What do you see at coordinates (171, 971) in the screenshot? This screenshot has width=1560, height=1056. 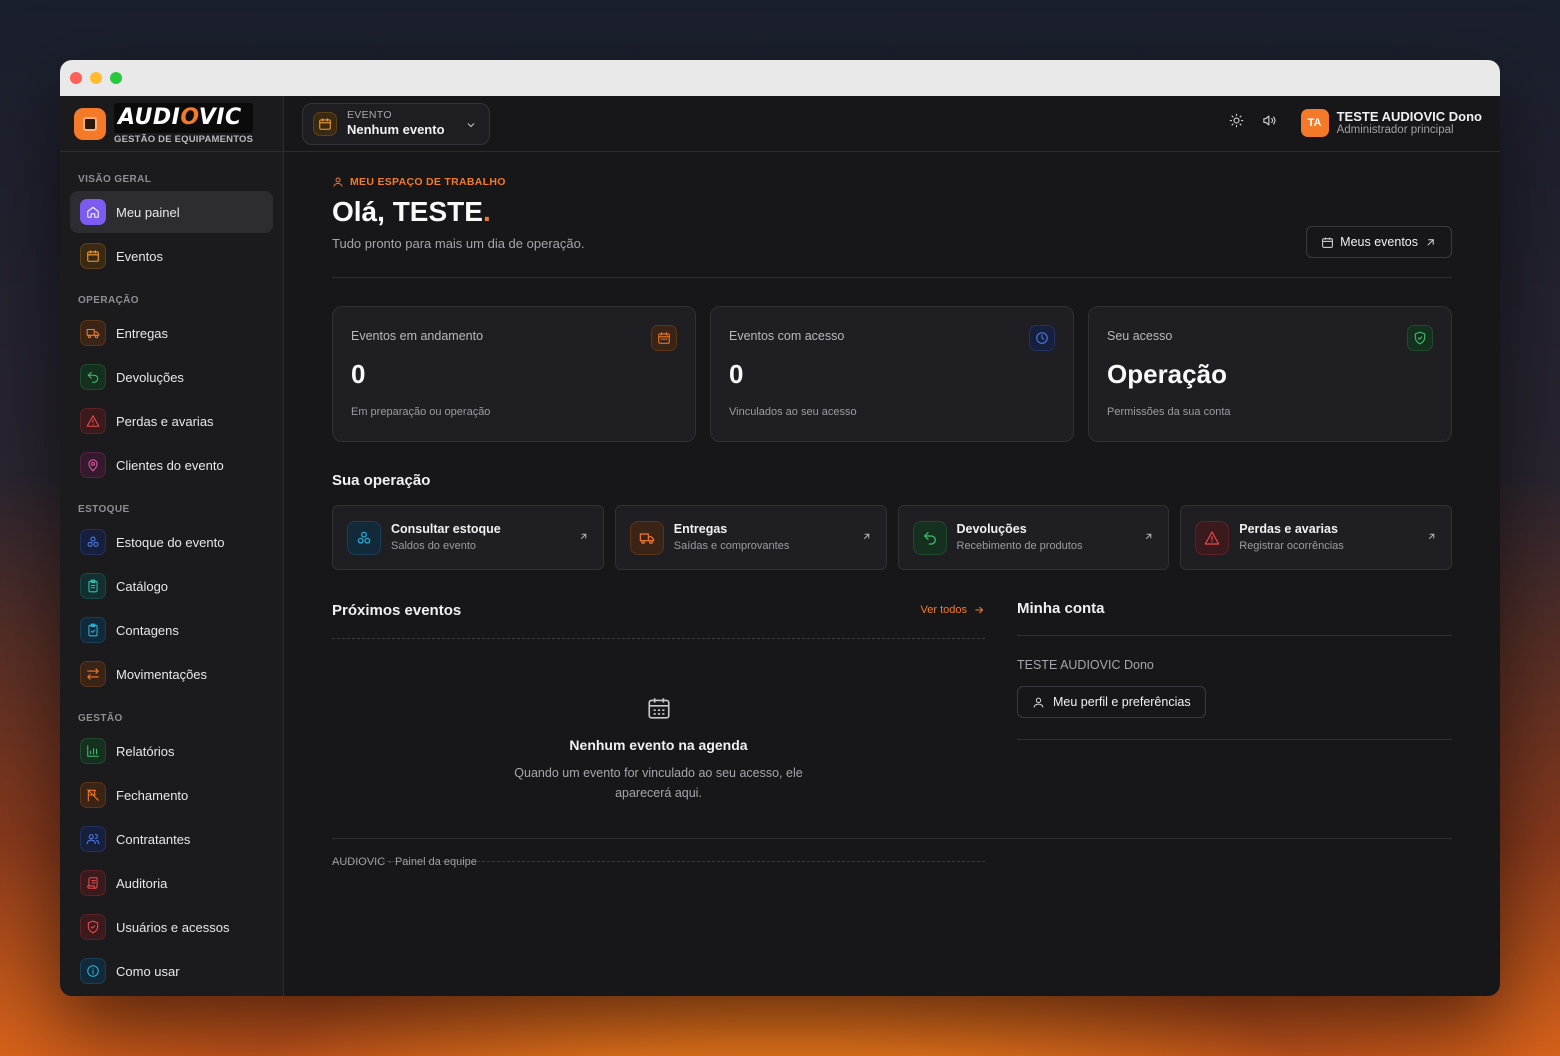 I see `sidebar-item-como-usar: Como usar` at bounding box center [171, 971].